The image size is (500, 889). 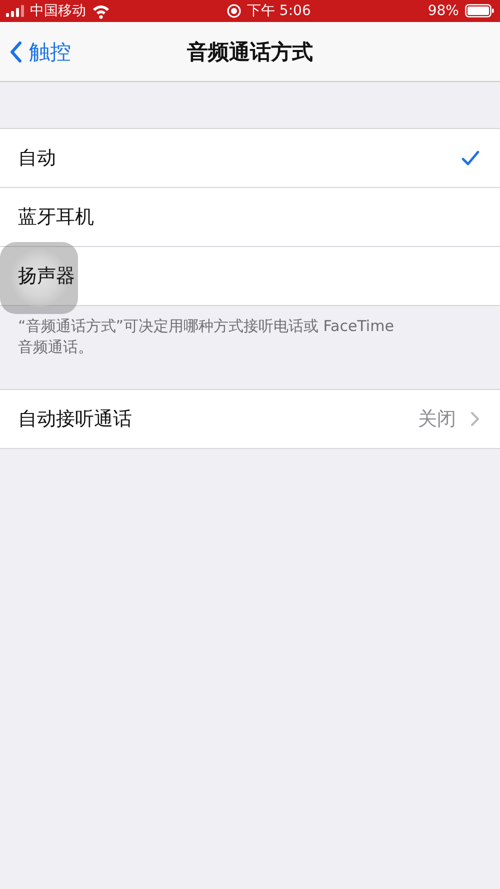 What do you see at coordinates (479, 11) in the screenshot?
I see `battery-icon` at bounding box center [479, 11].